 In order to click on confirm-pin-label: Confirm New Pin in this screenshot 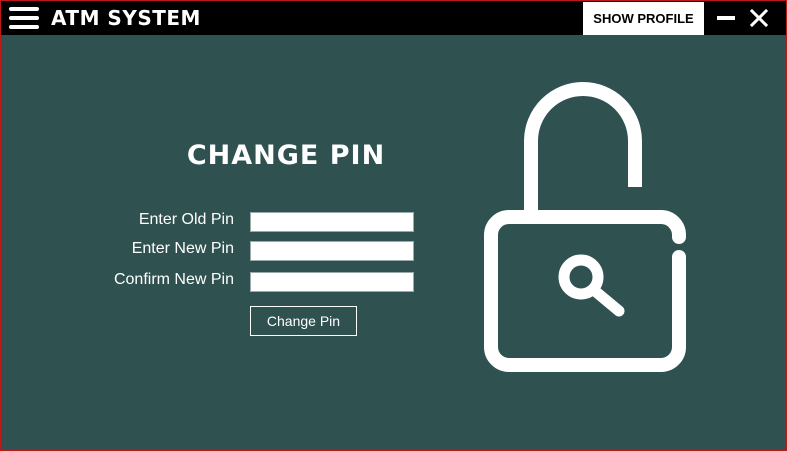, I will do `click(173, 279)`.